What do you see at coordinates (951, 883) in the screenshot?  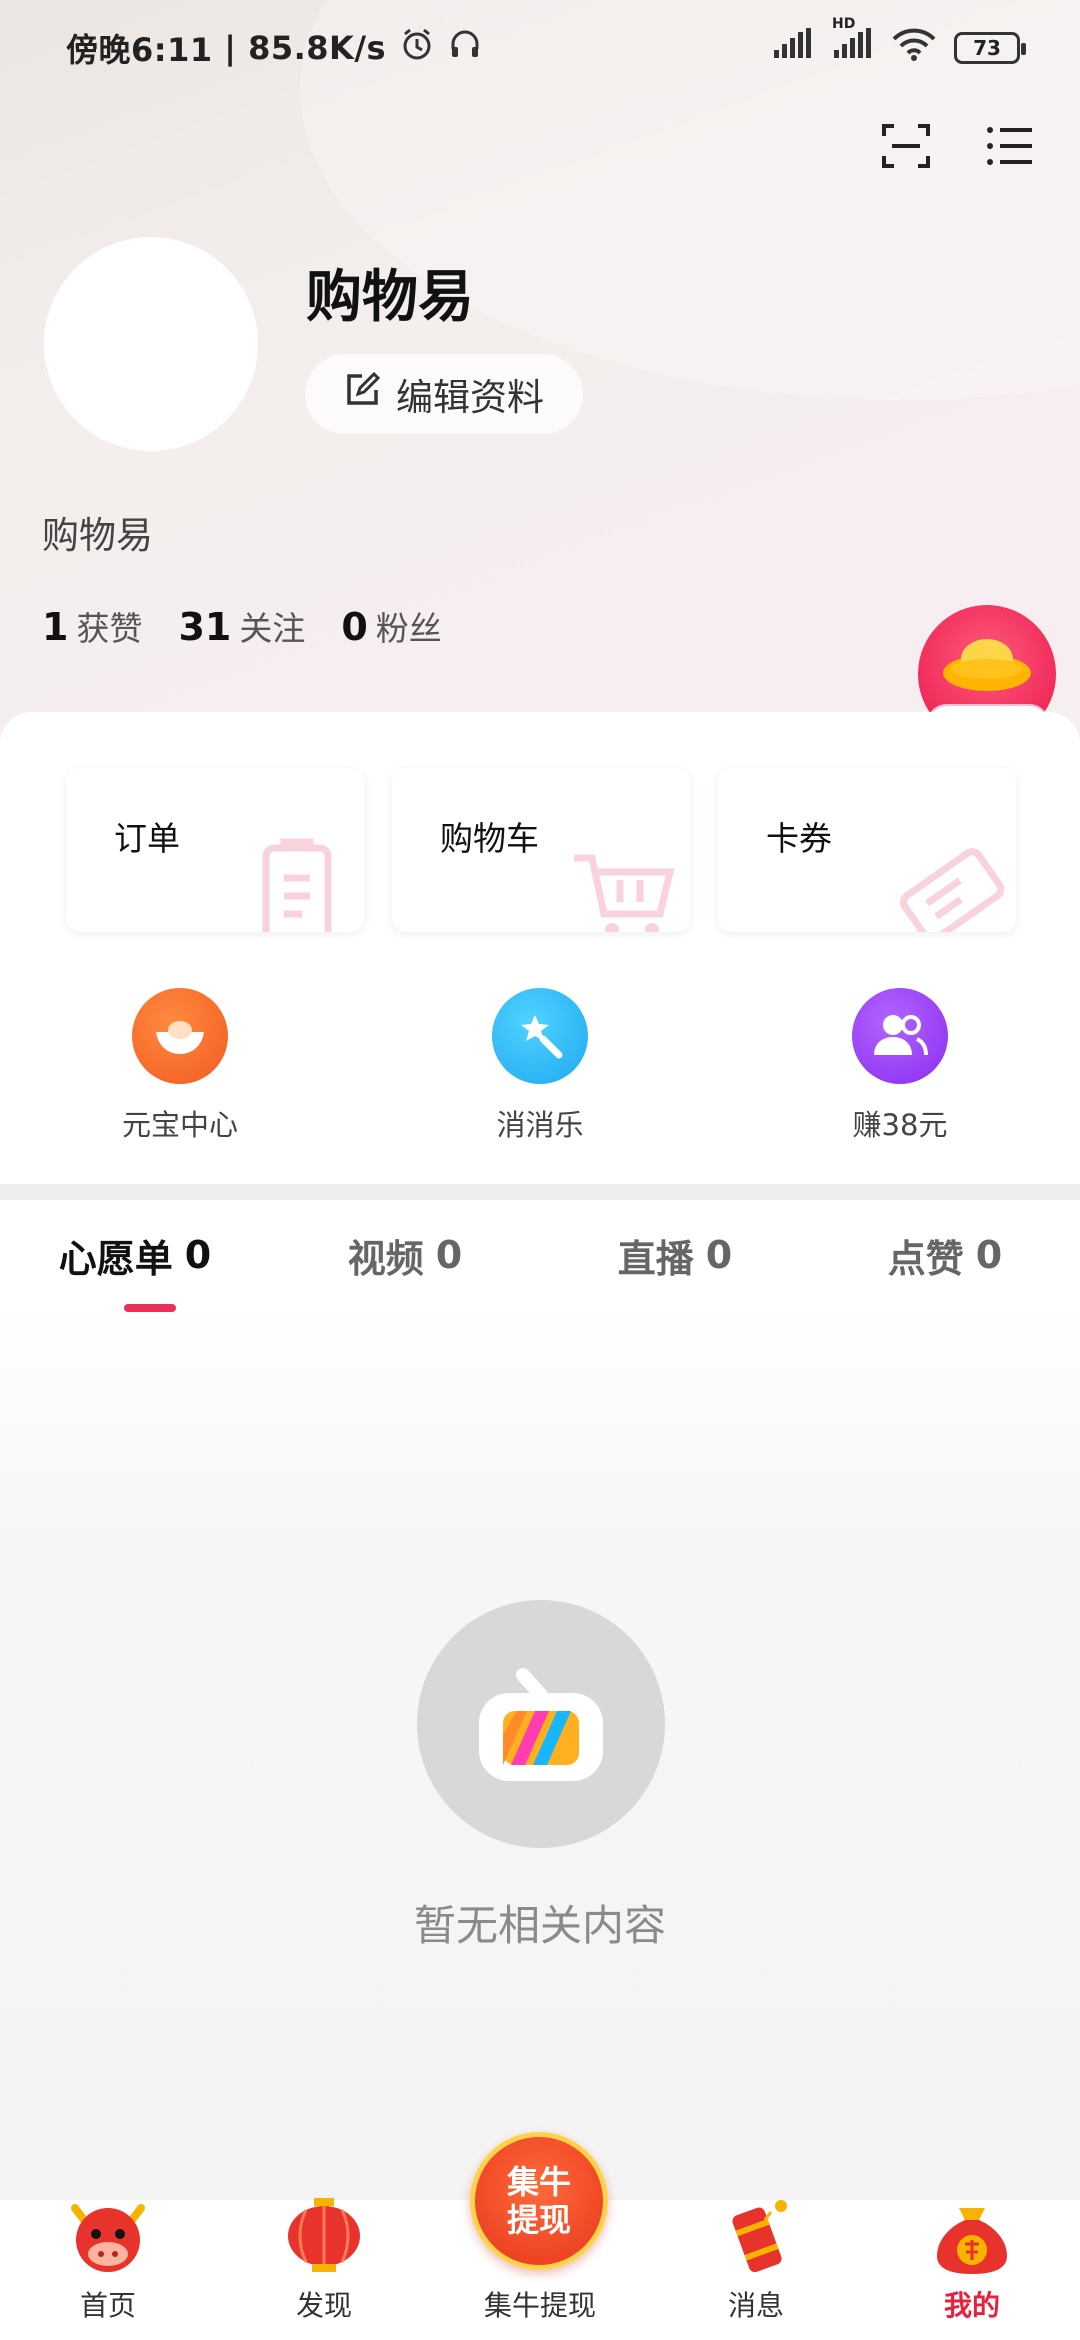 I see `ticket-icon` at bounding box center [951, 883].